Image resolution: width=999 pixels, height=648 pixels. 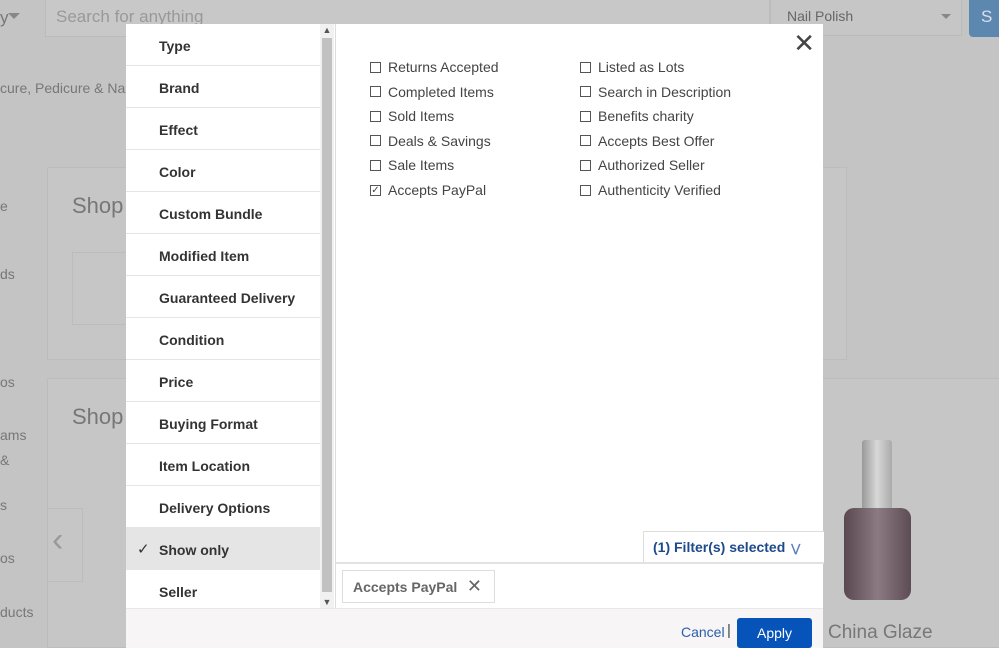 What do you see at coordinates (223, 381) in the screenshot?
I see `nav-item: Price` at bounding box center [223, 381].